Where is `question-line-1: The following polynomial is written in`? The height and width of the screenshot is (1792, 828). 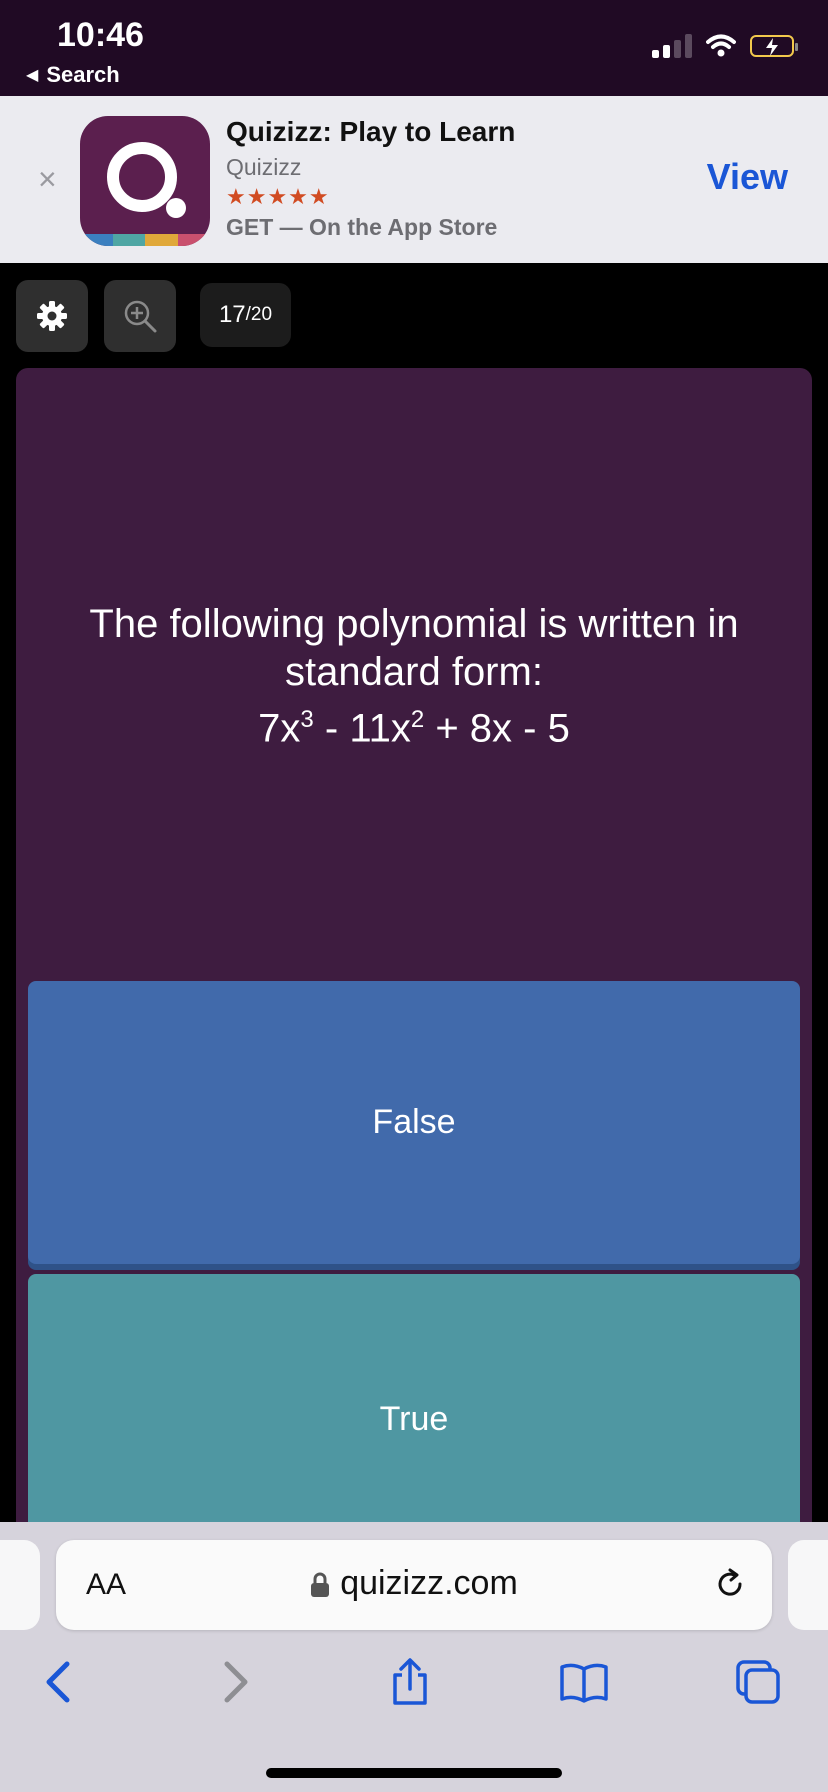
question-line-1: The following polynomial is written in is located at coordinates (414, 624).